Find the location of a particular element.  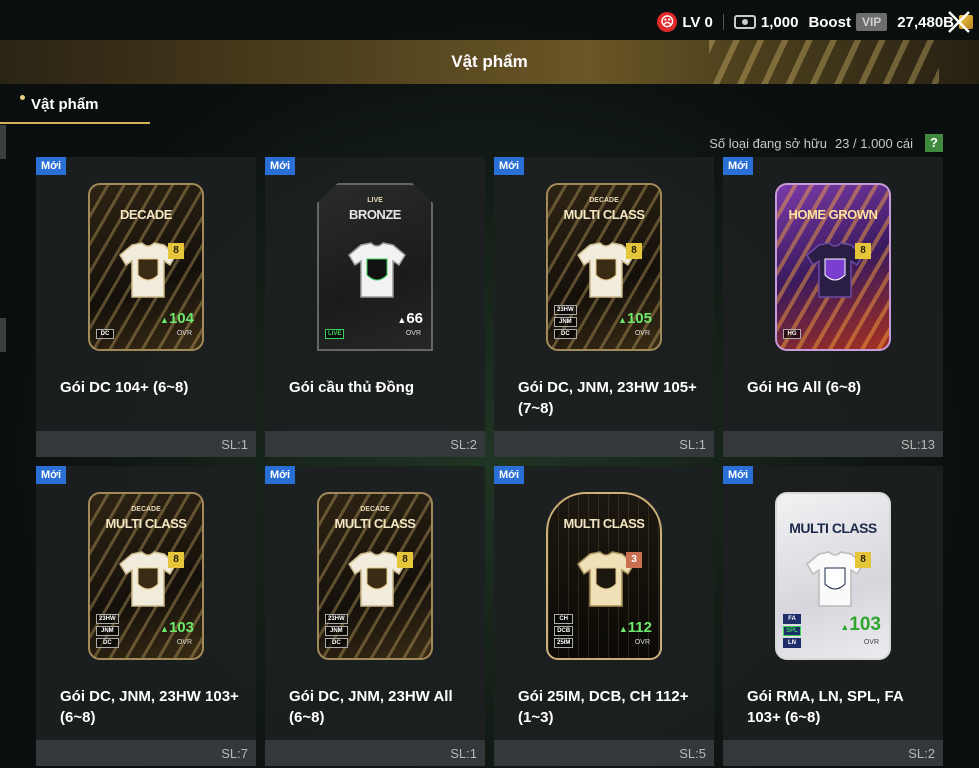

card-tag: HG is located at coordinates (792, 334).